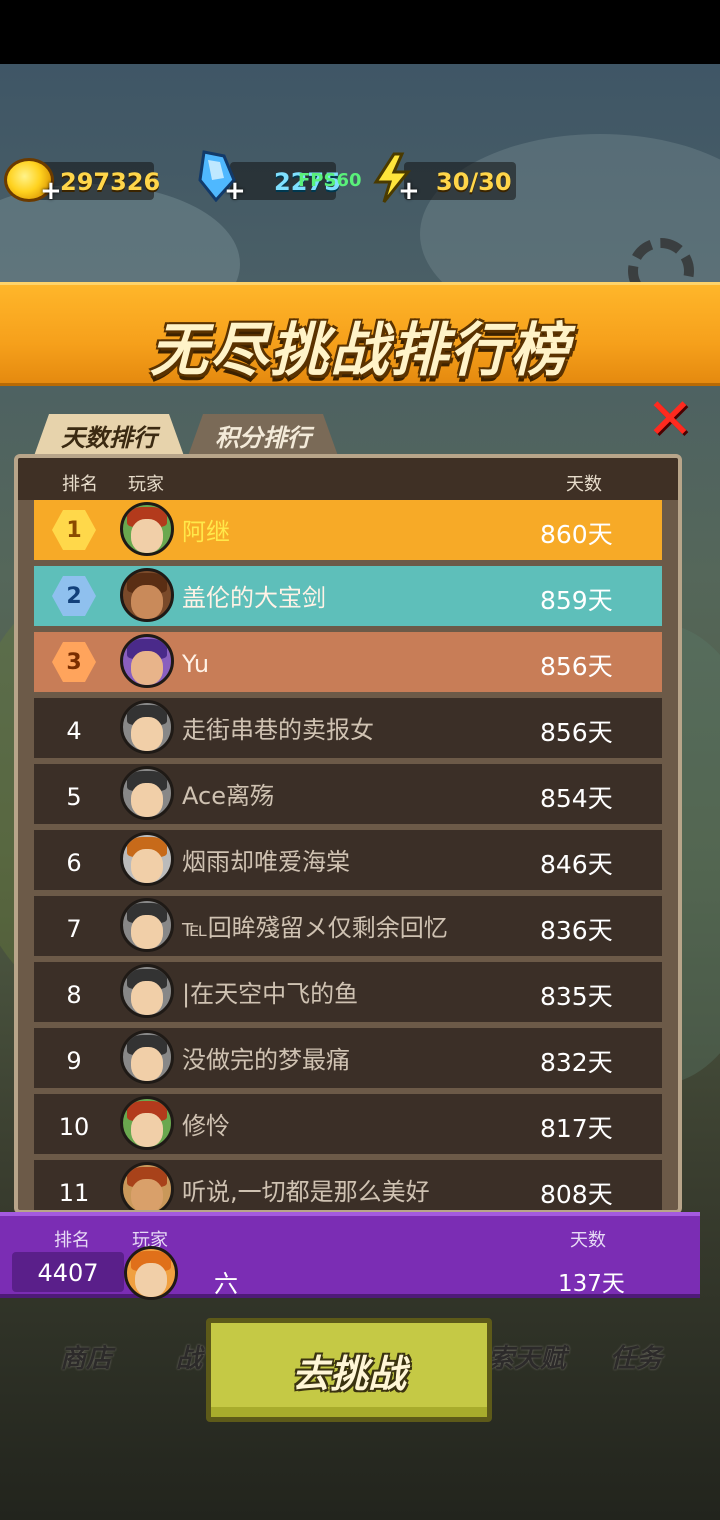 This screenshot has height=1520, width=720. What do you see at coordinates (588, 1240) in the screenshot?
I see `my-days-label: 天数` at bounding box center [588, 1240].